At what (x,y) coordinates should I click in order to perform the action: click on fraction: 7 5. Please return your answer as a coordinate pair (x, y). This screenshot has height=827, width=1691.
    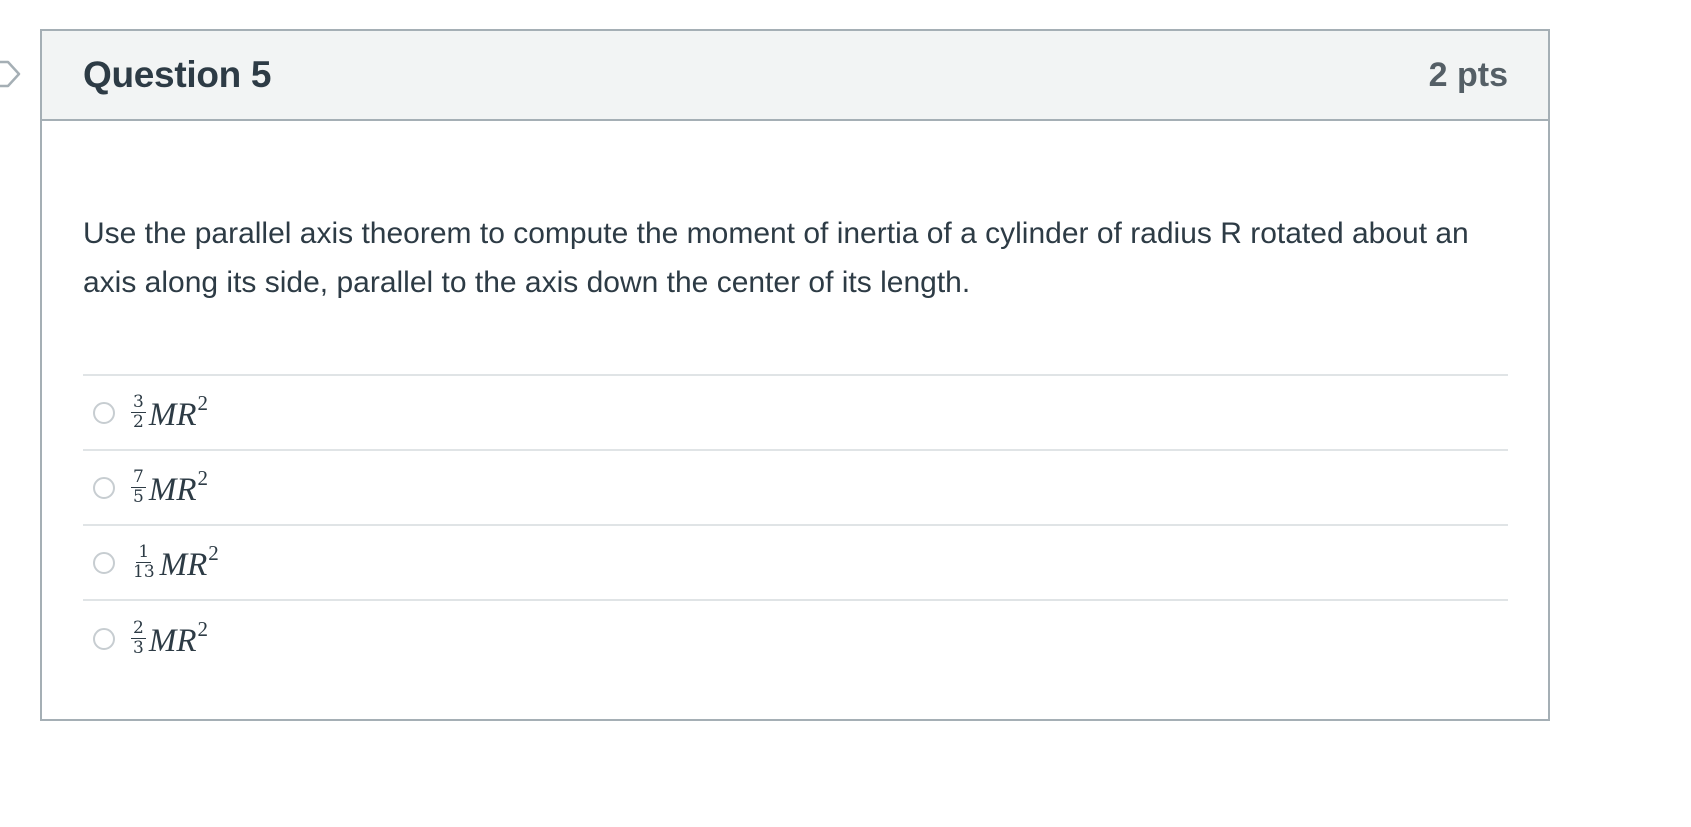
    Looking at the image, I should click on (138, 487).